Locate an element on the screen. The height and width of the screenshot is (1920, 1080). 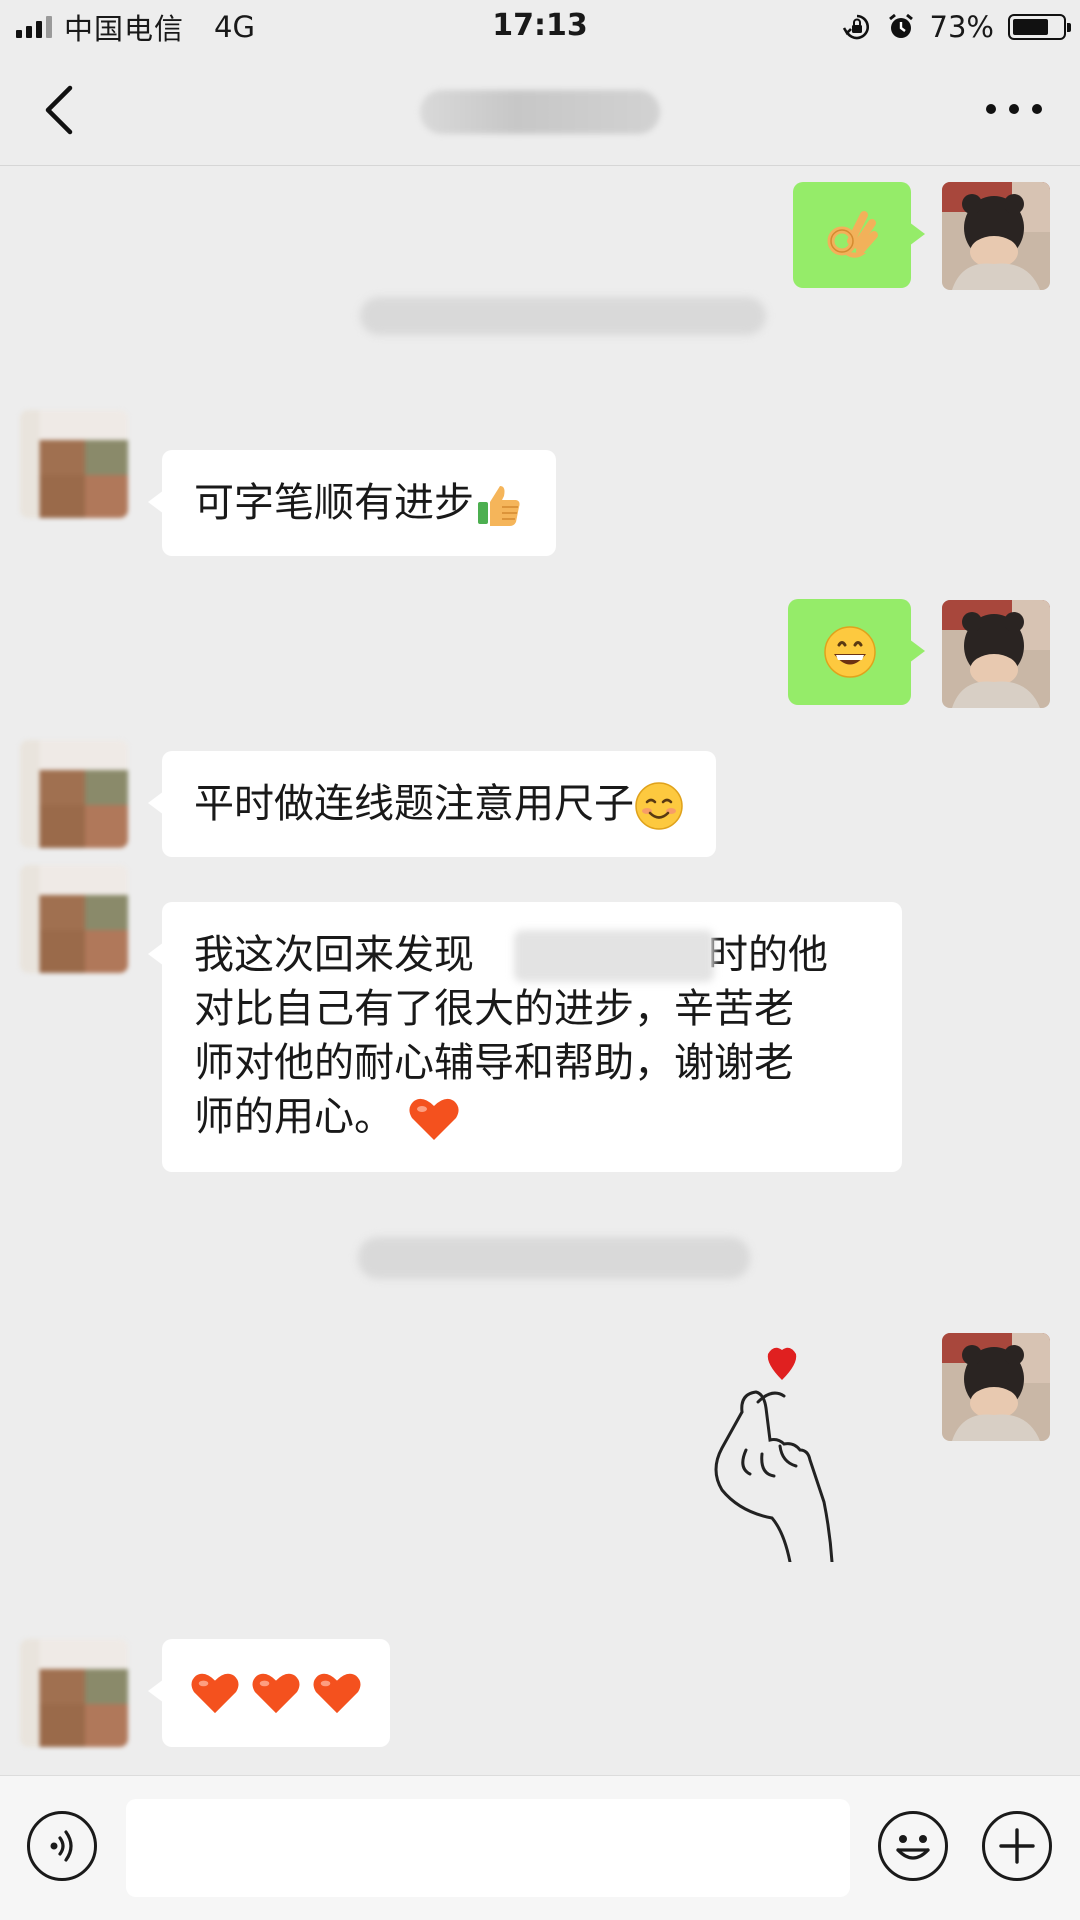
message-input is located at coordinates (488, 1848).